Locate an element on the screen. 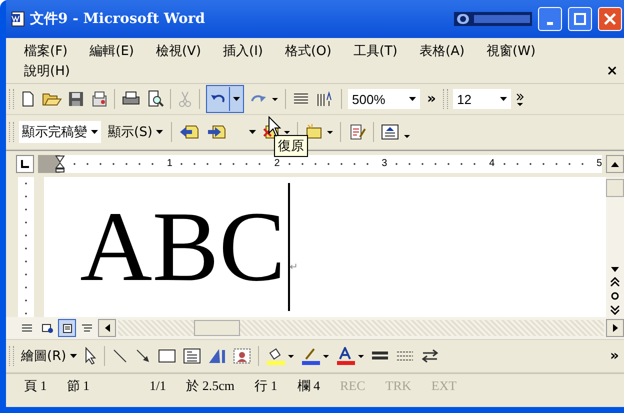 This screenshot has width=624, height=413. tab-selector-button is located at coordinates (25, 164).